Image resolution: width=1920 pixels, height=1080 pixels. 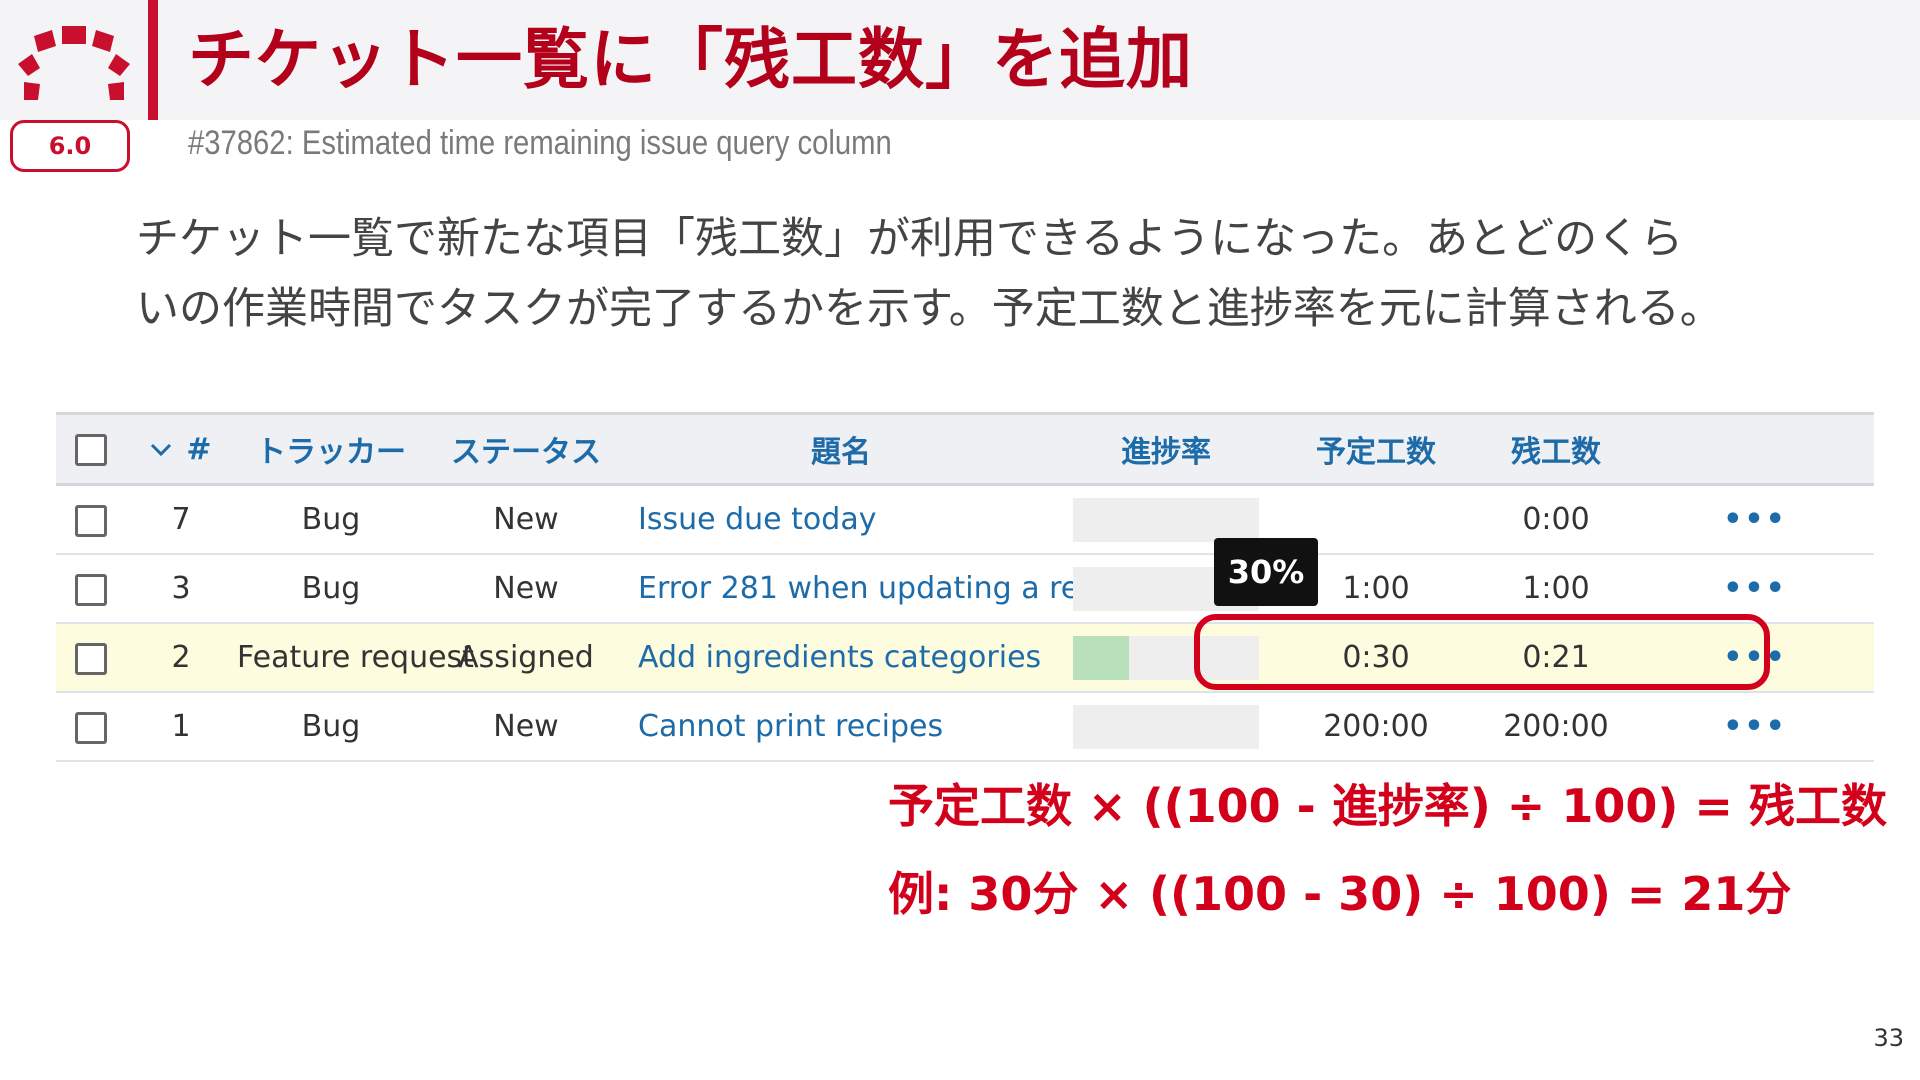 I want to click on table-header-row: # トラッカー ステータス 題名 進捗率 予定工数 残工数, so click(x=965, y=449).